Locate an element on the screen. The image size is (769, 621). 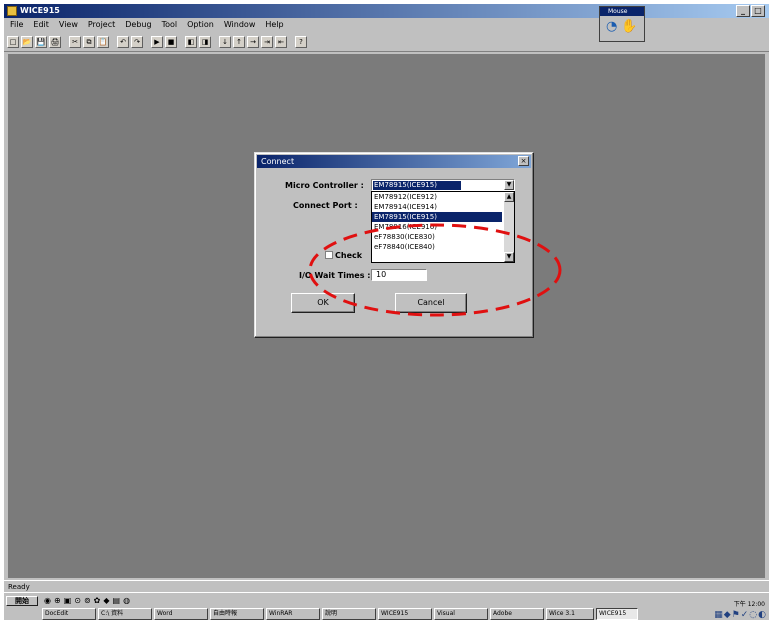
scroll-down-icon: ▼ is located at coordinates (509, 257).